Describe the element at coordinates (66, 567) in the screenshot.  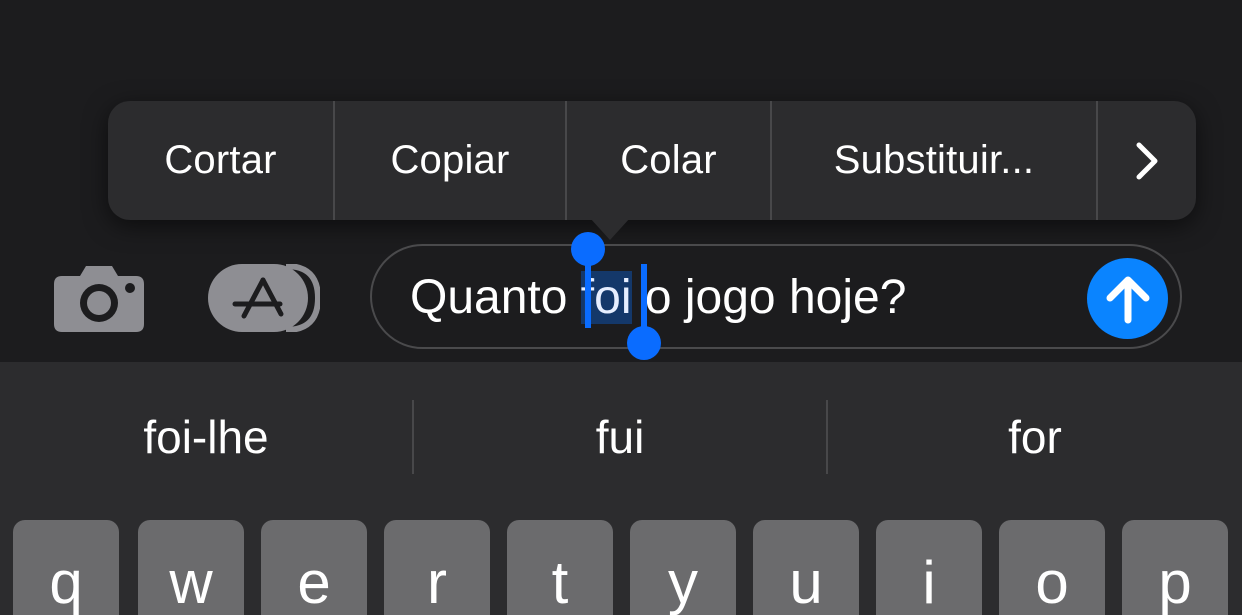
I see `key-q: q` at that location.